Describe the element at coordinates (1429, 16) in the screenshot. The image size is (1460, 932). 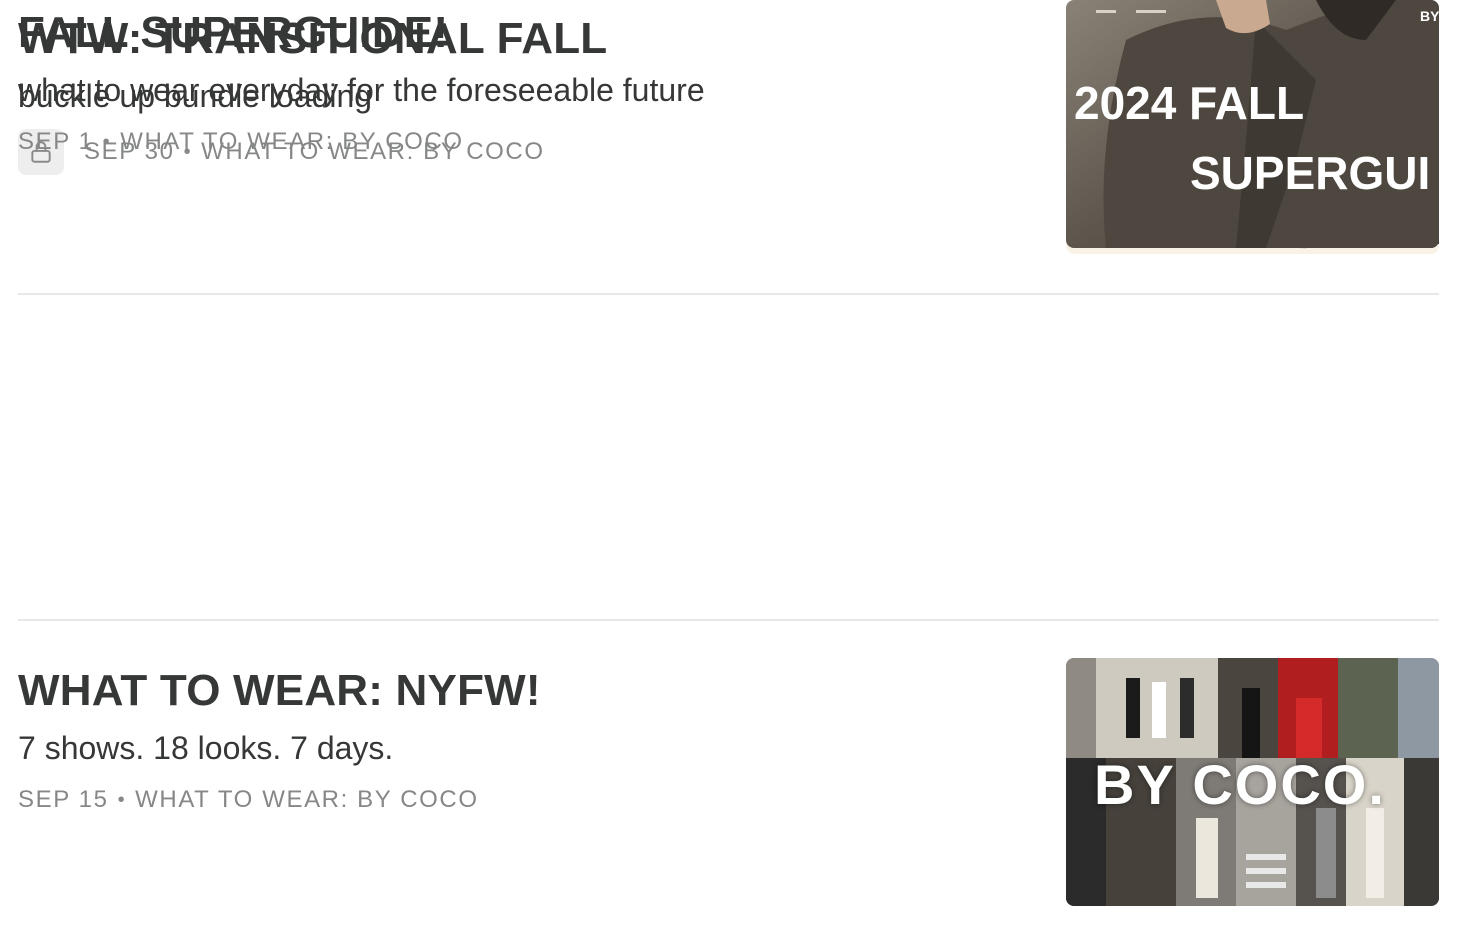
I see `thumbnail-corner-text: BY` at that location.